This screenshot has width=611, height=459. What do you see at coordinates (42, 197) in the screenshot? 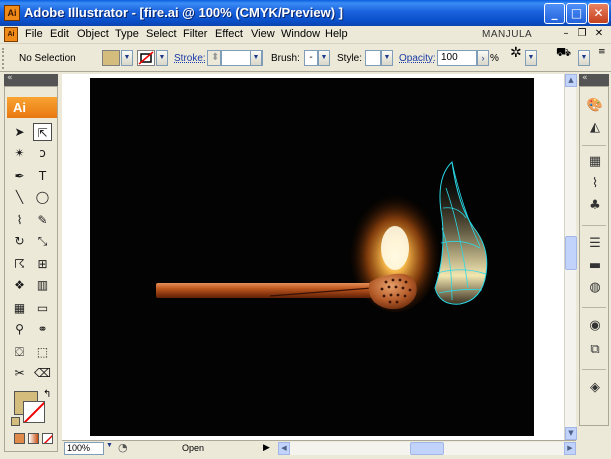
I see `ellipse-tool-icon: ◯` at bounding box center [42, 197].